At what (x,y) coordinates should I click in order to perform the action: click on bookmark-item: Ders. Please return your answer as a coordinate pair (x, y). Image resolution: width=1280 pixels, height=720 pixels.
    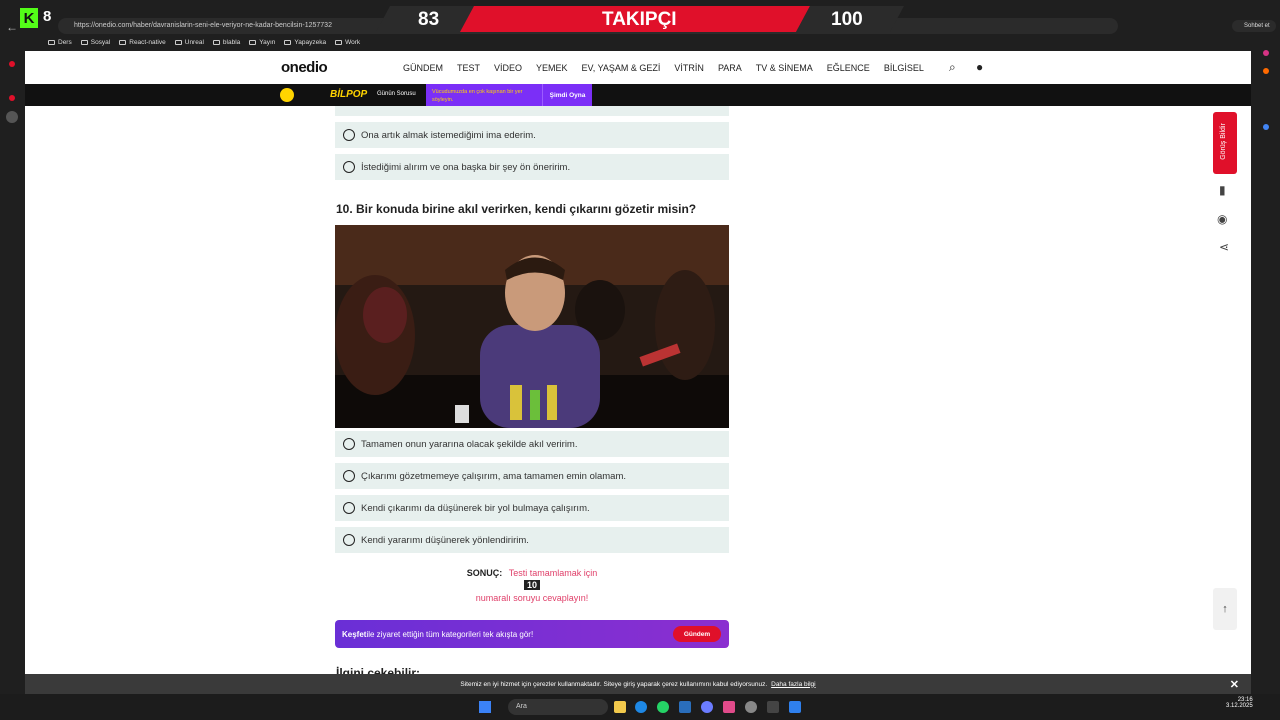
    Looking at the image, I should click on (60, 42).